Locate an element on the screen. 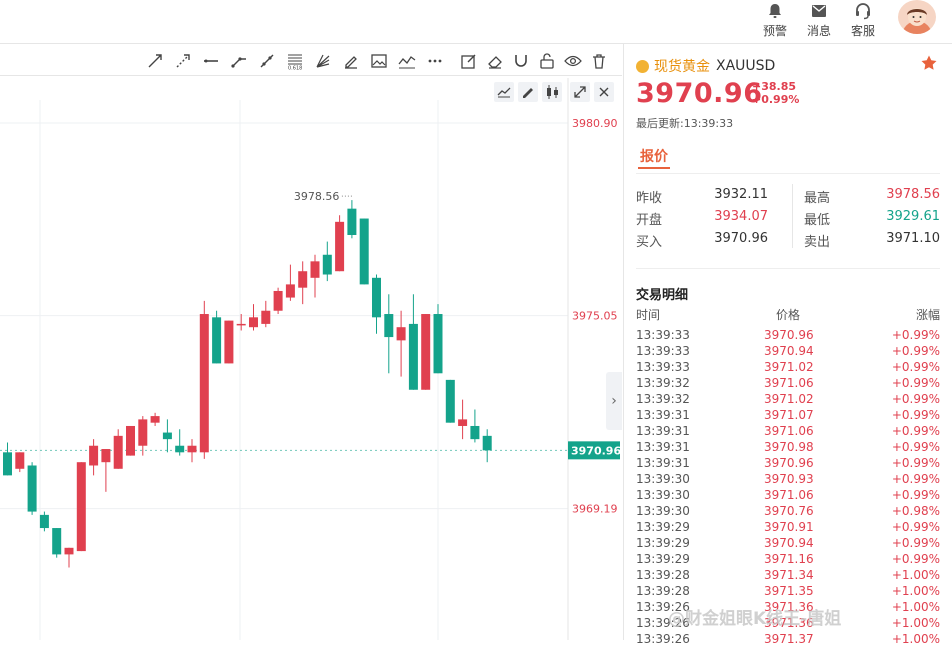  high-annotation: 3978.56 is located at coordinates (317, 196).